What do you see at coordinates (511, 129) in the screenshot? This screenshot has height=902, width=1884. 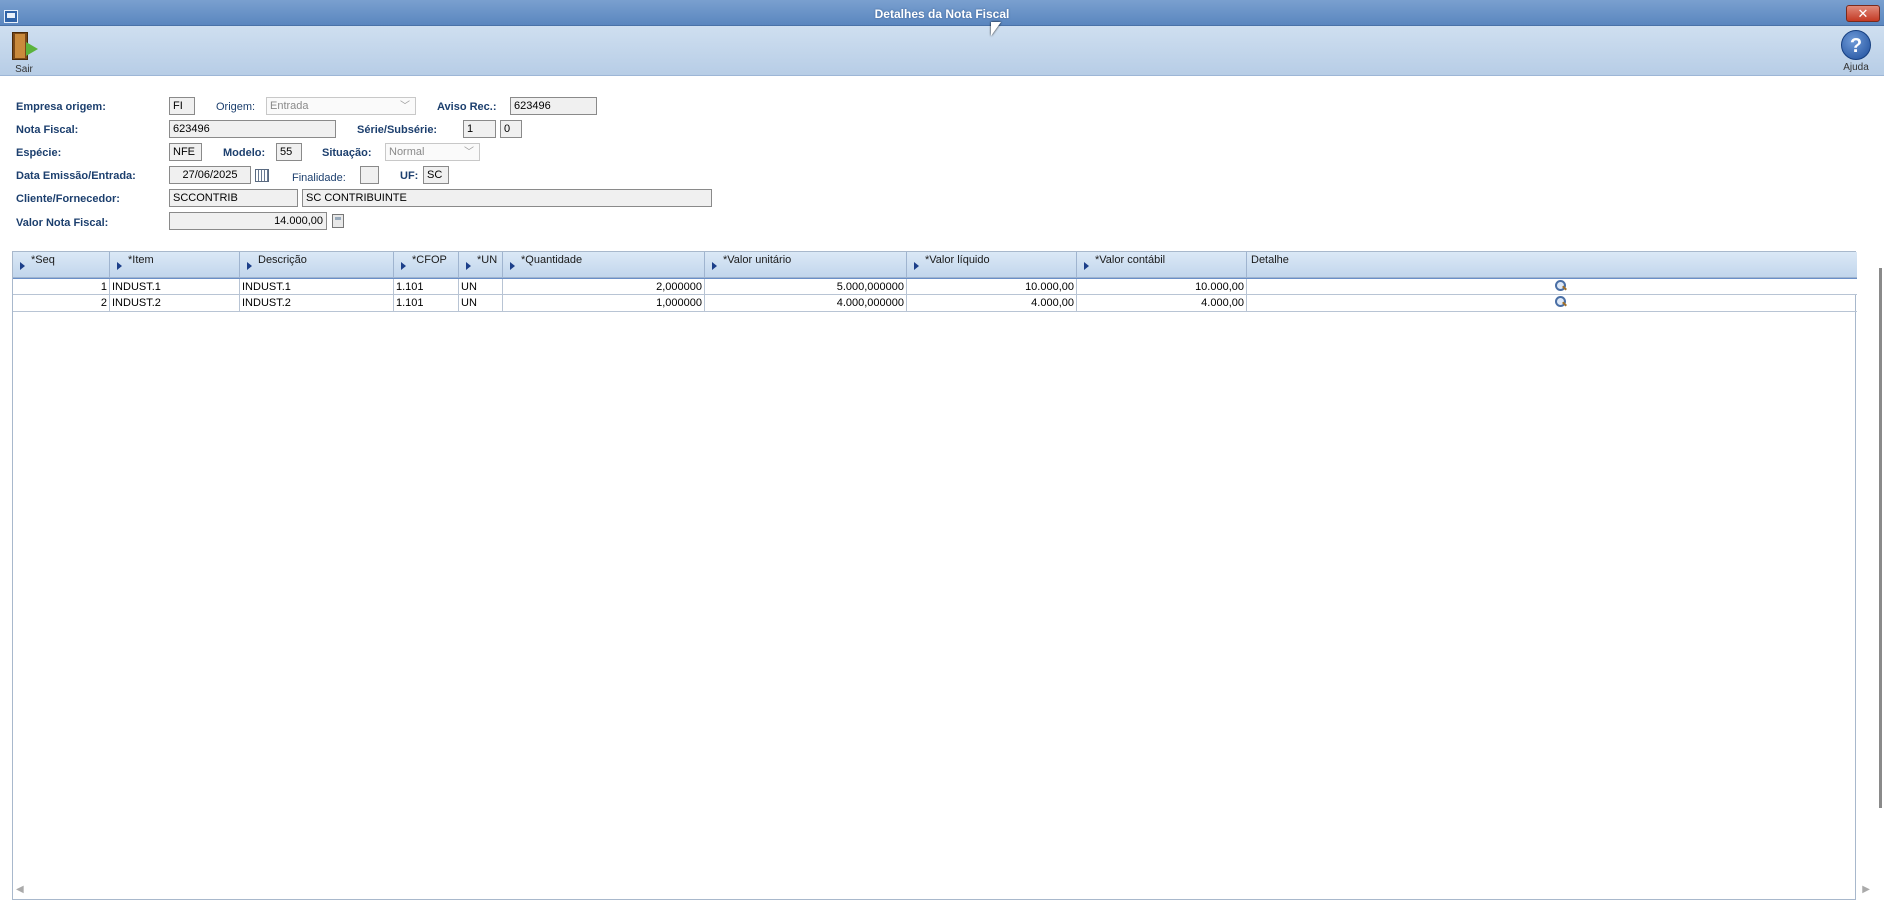 I see `subserie-field: 0` at bounding box center [511, 129].